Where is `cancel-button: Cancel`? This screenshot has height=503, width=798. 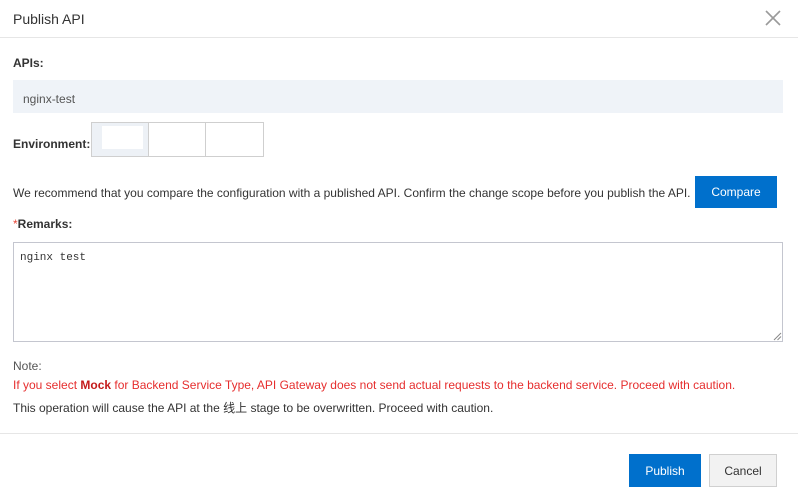
cancel-button: Cancel is located at coordinates (743, 470).